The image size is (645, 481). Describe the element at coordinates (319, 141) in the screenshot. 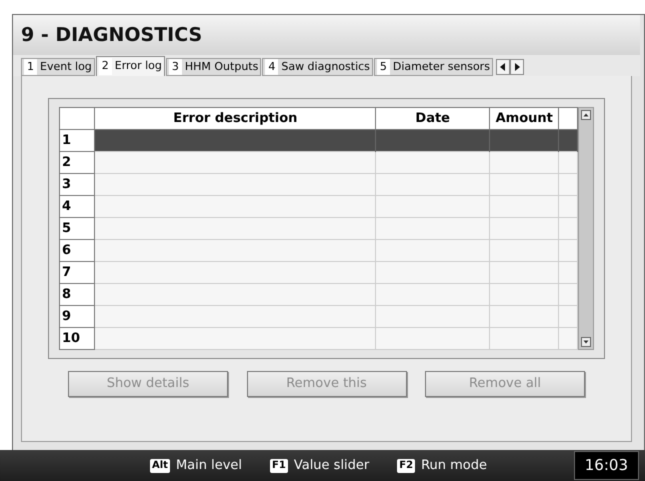

I see `table-row: 1` at that location.